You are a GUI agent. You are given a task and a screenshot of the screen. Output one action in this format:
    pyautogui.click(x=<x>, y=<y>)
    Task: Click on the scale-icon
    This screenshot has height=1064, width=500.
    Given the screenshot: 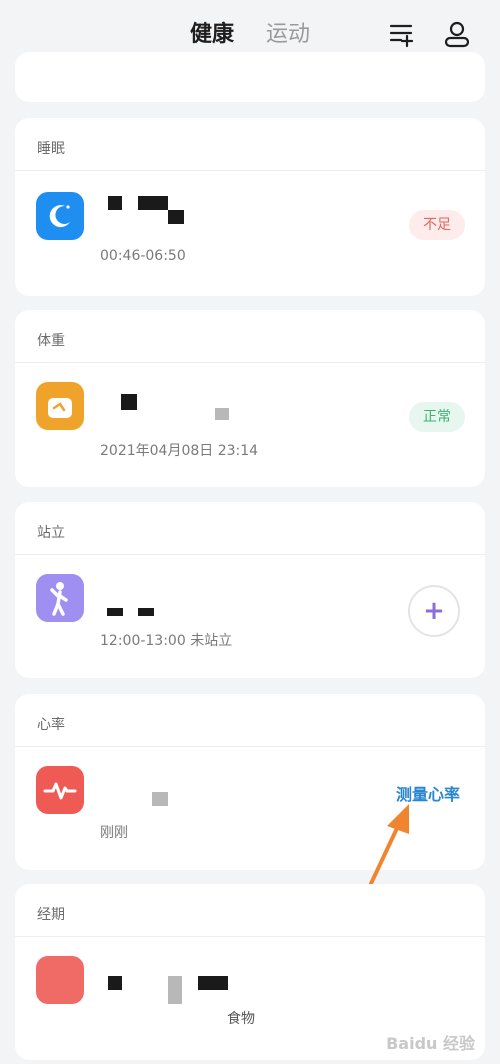 What is the action you would take?
    pyautogui.click(x=60, y=406)
    